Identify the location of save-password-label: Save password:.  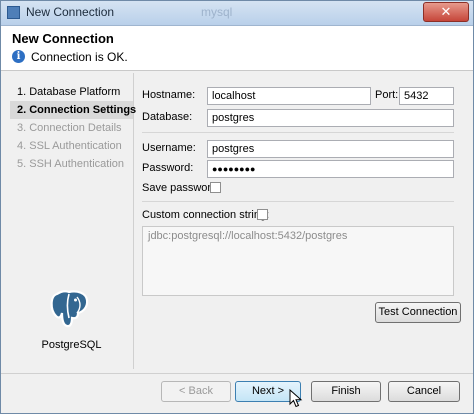
(181, 188).